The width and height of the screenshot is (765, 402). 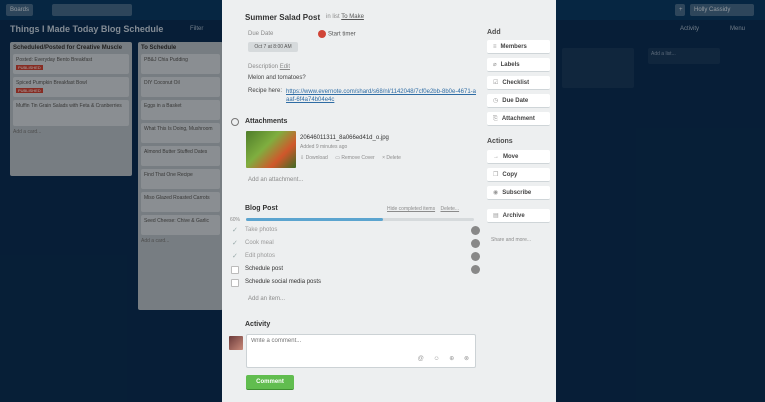 What do you see at coordinates (235, 220) in the screenshot?
I see `checklist-progress-percent: 60%` at bounding box center [235, 220].